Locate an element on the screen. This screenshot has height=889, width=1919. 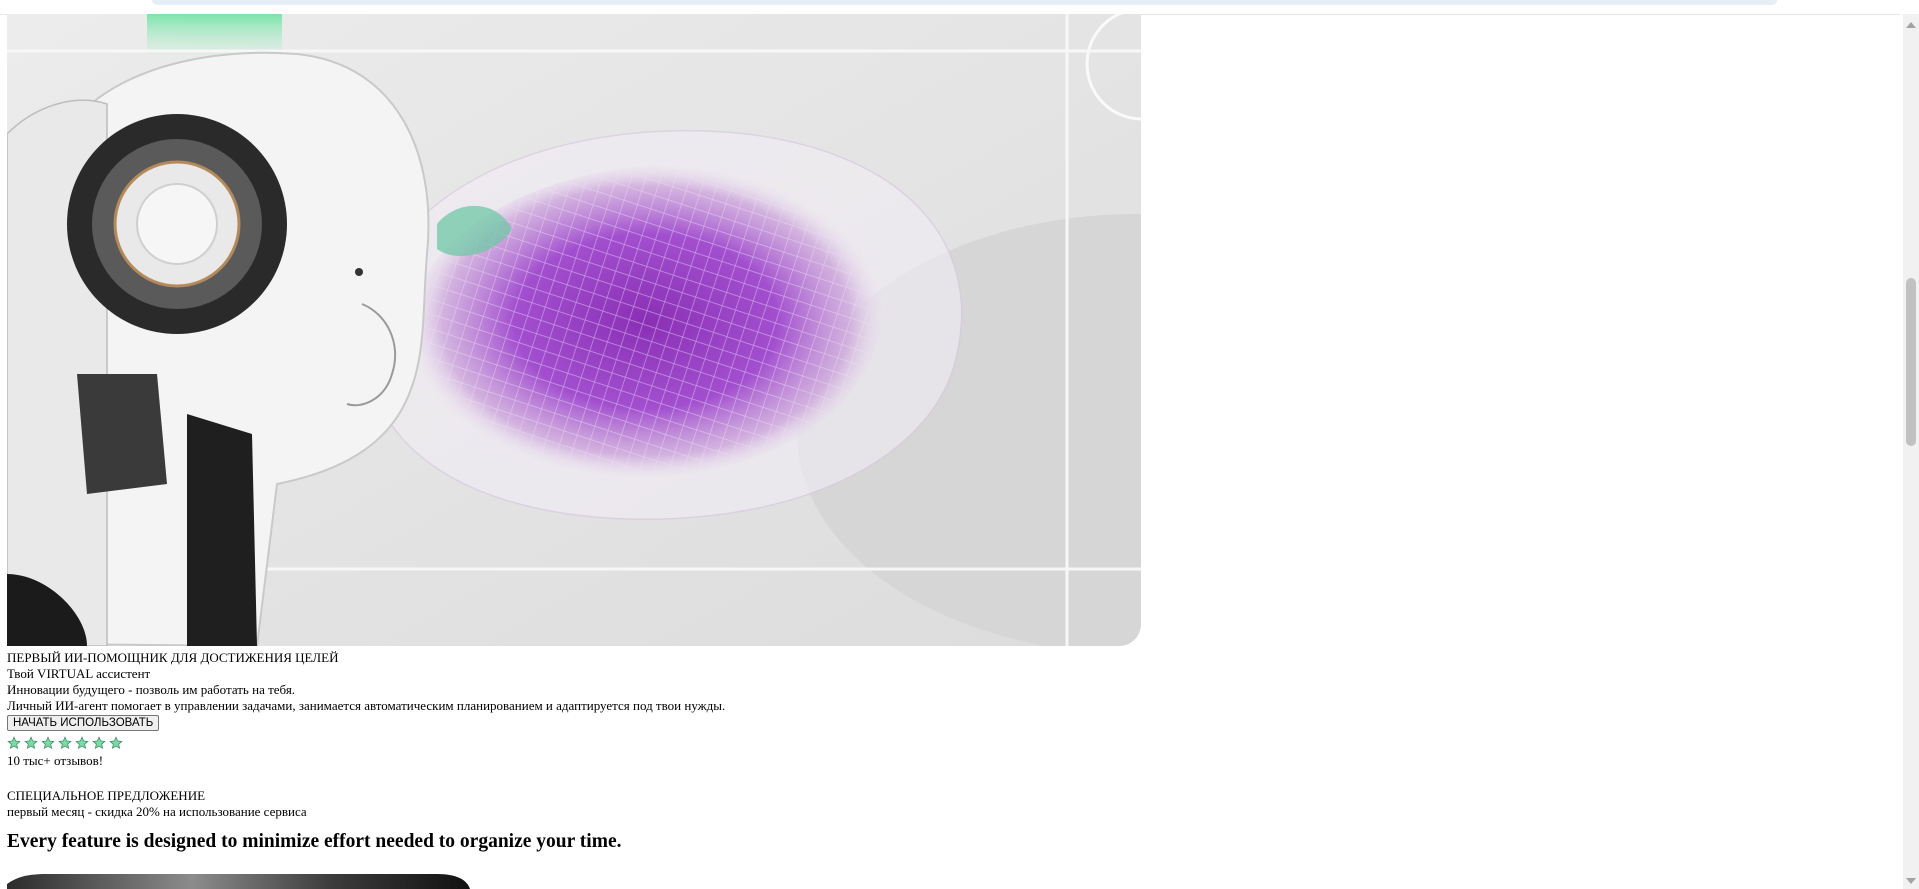
start-using-button: НАЧАТЬ ИСПОЛЬЗОВАТЬ is located at coordinates (83, 723).